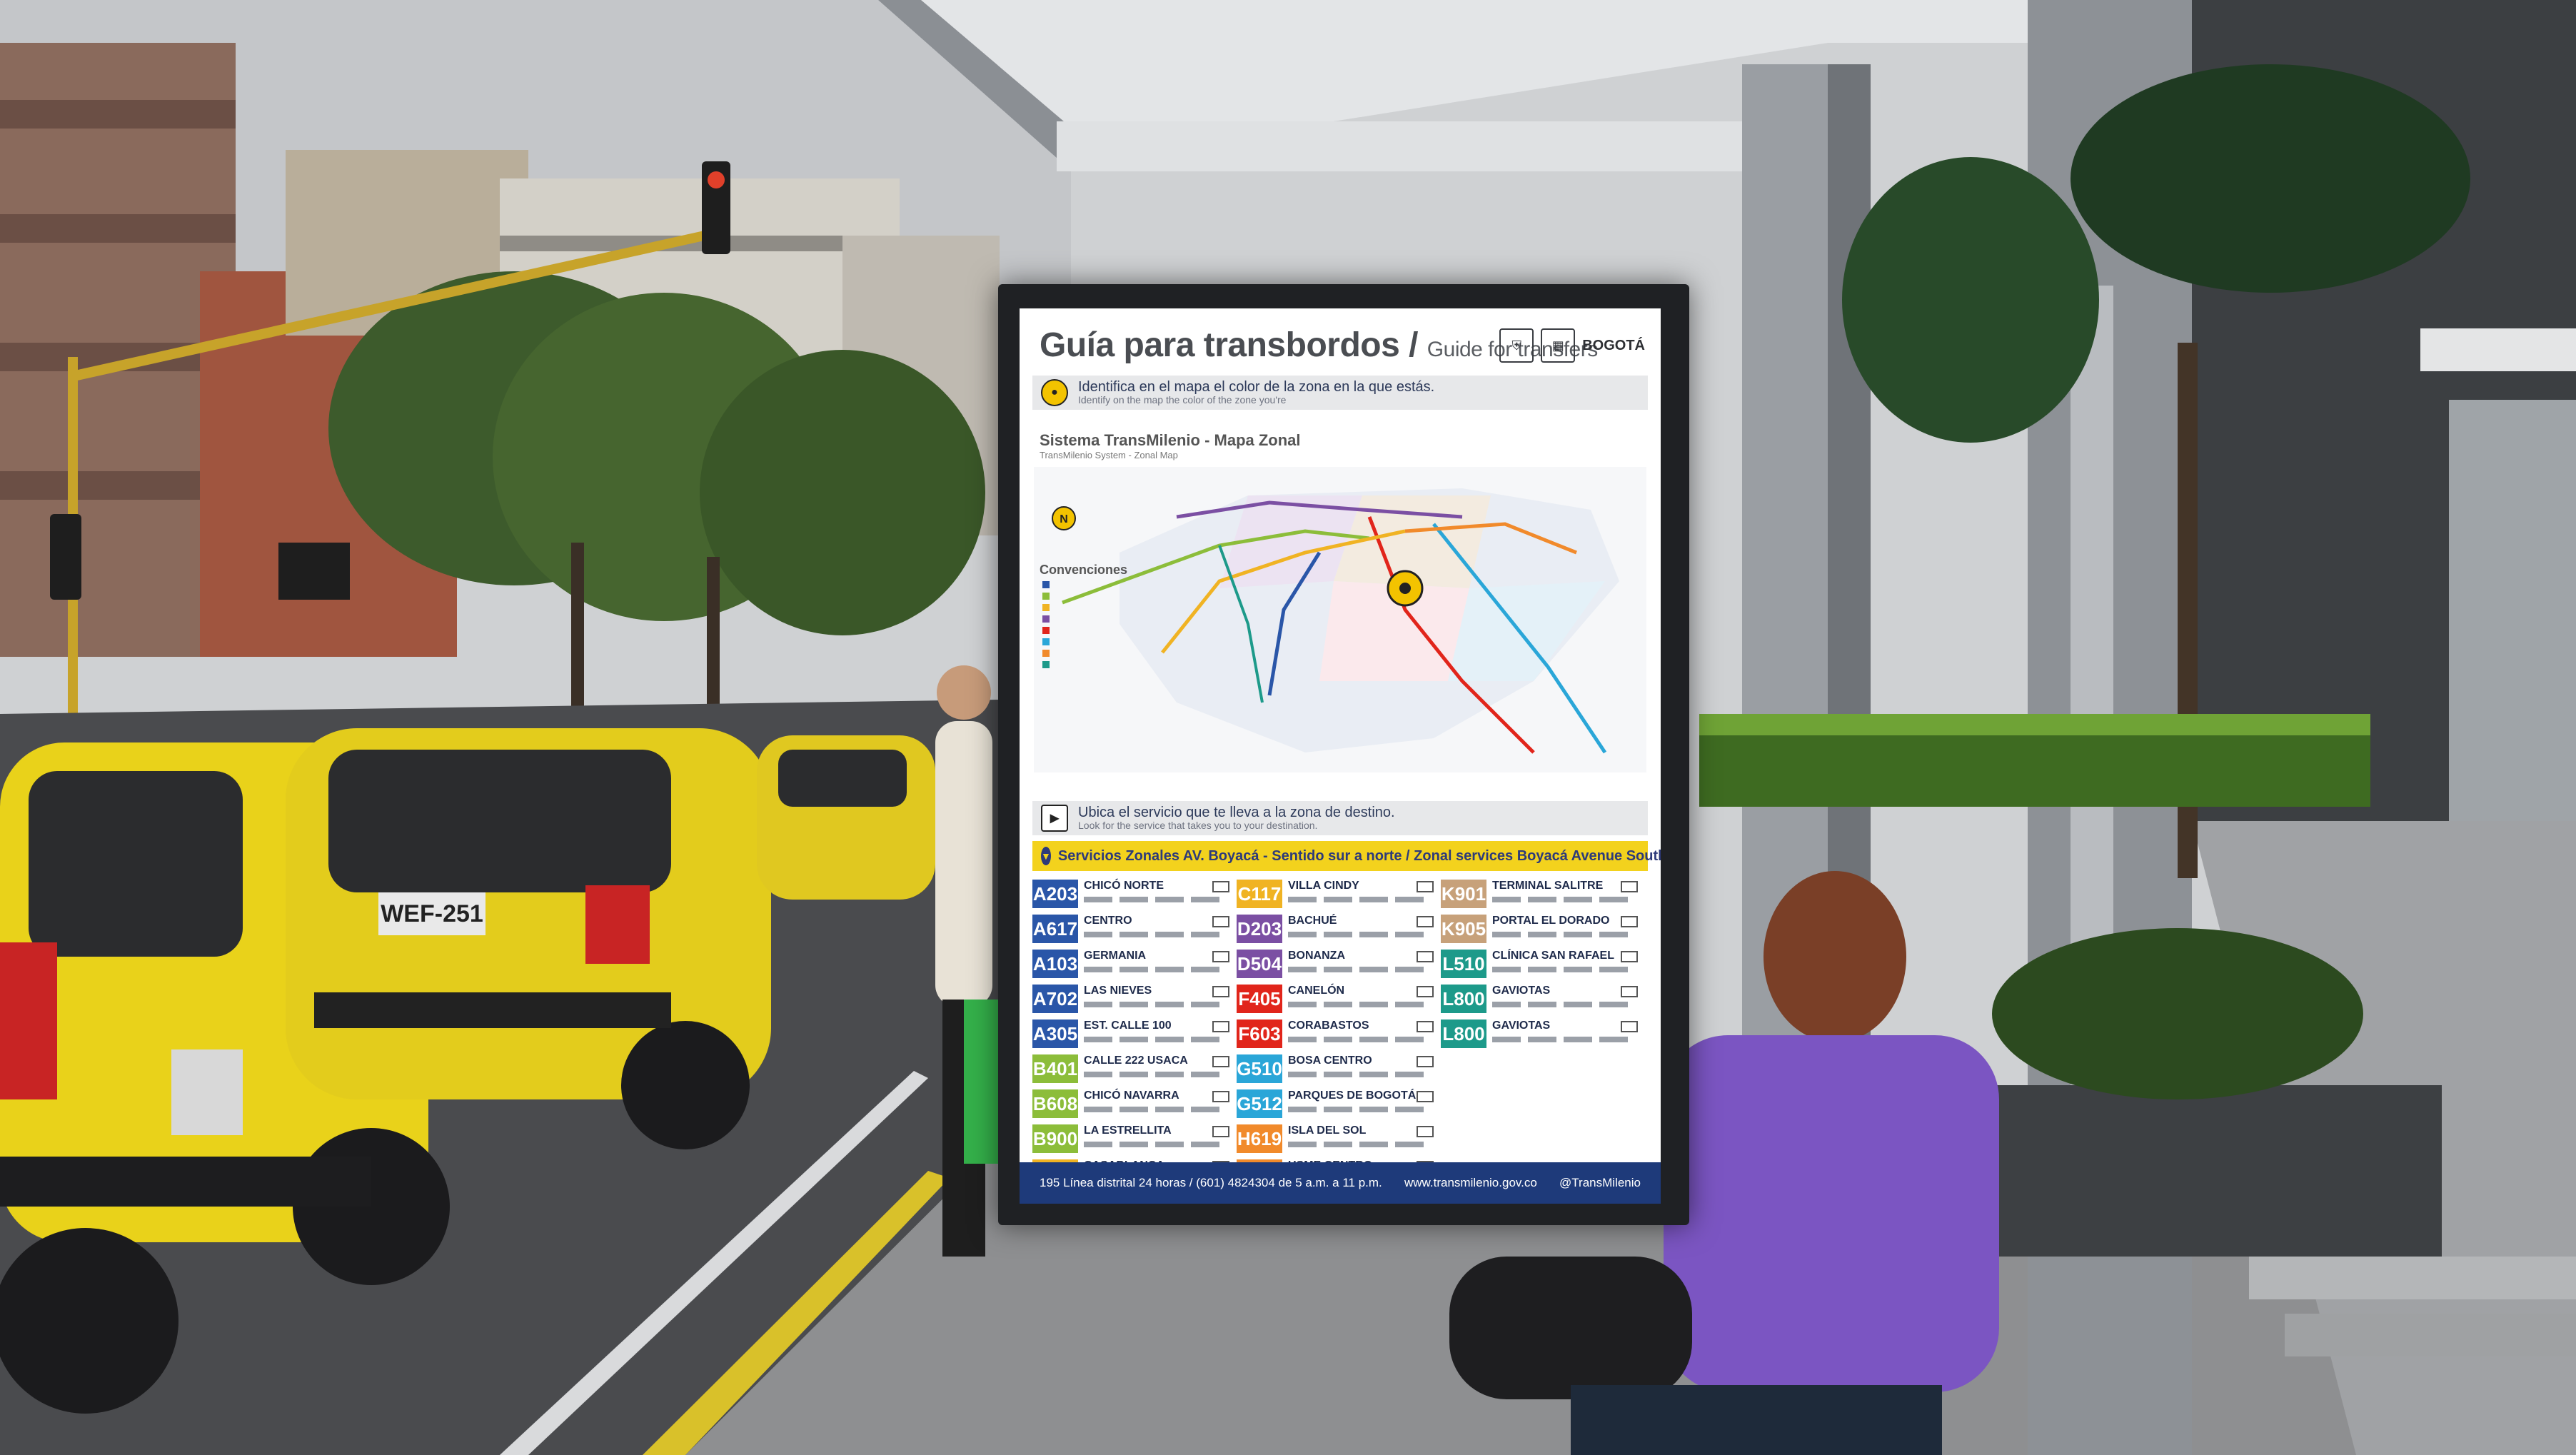 Image resolution: width=2576 pixels, height=1455 pixels. I want to click on location-icon: ●, so click(1054, 392).